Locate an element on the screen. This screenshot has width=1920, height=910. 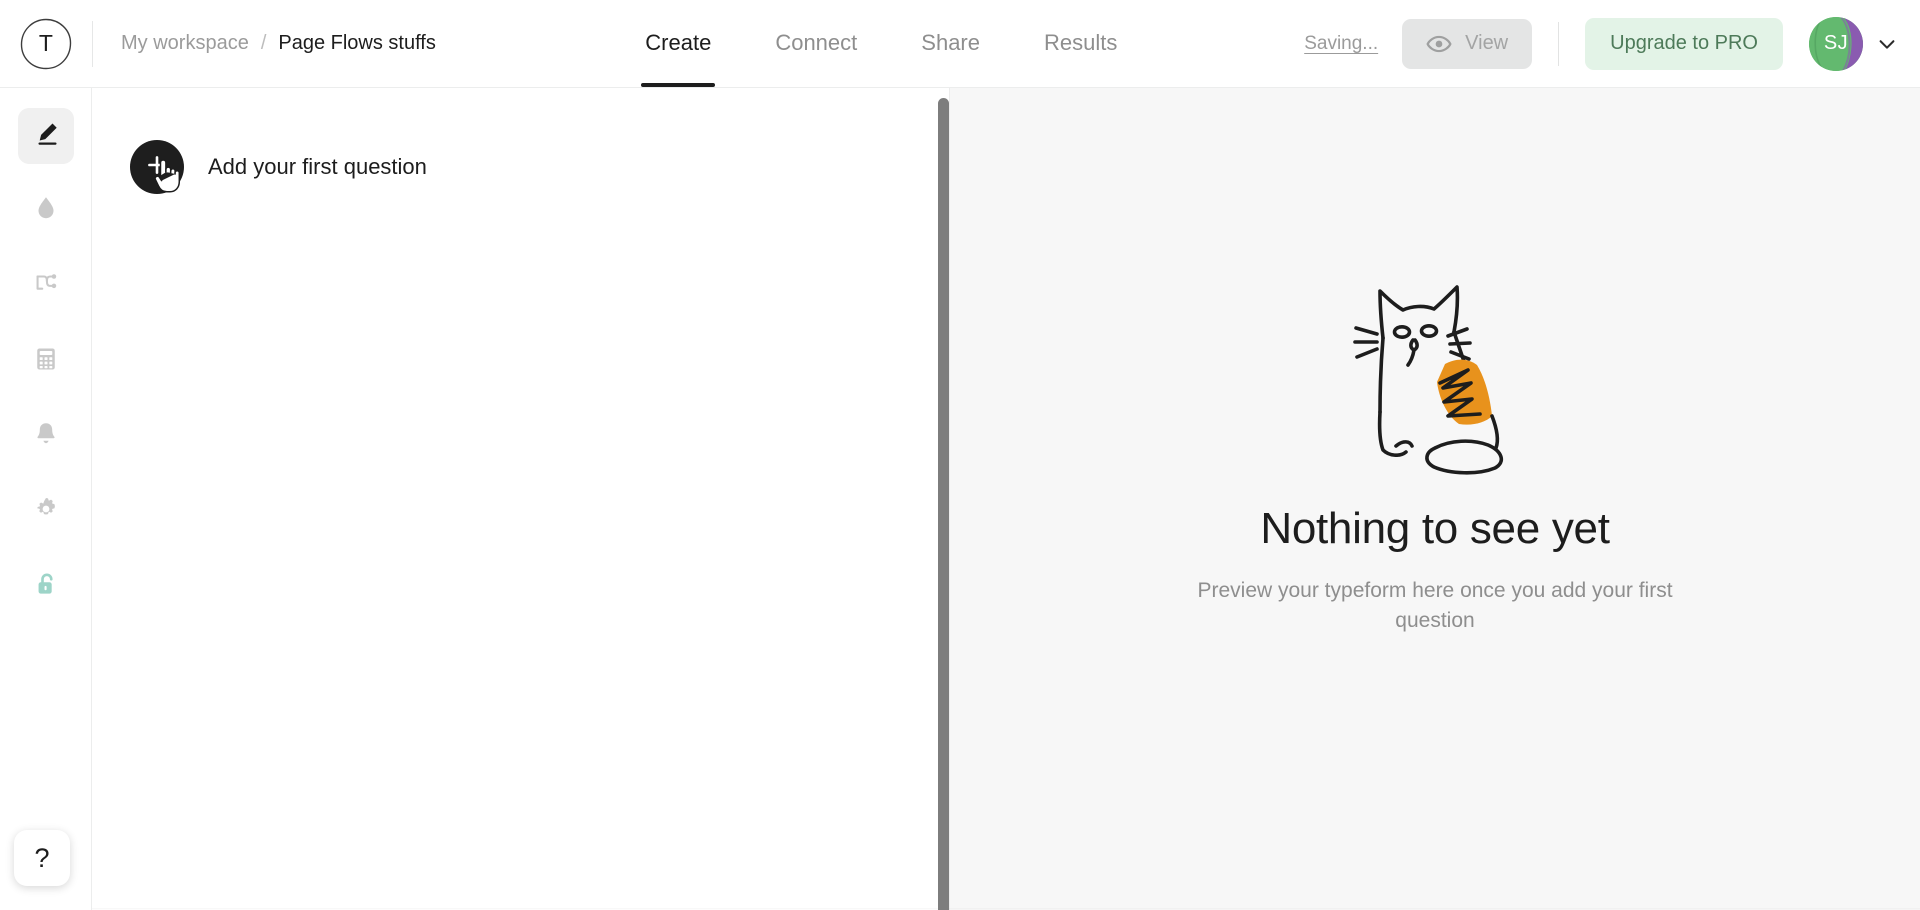
tab-share-label: Share is located at coordinates (950, 42).